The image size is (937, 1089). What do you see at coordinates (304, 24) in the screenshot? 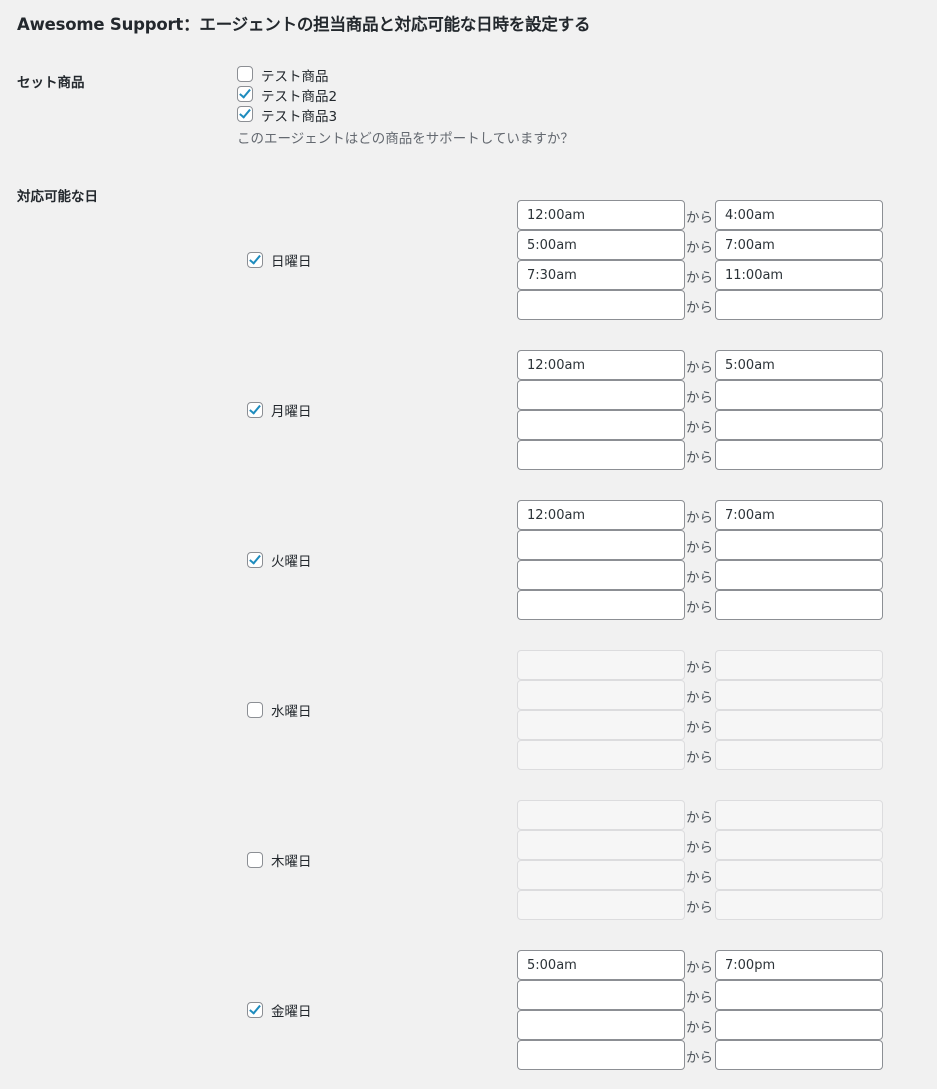
I see `page-title: Awesome Support：エージェントの担当商品と対応可能な日時を設定する` at bounding box center [304, 24].